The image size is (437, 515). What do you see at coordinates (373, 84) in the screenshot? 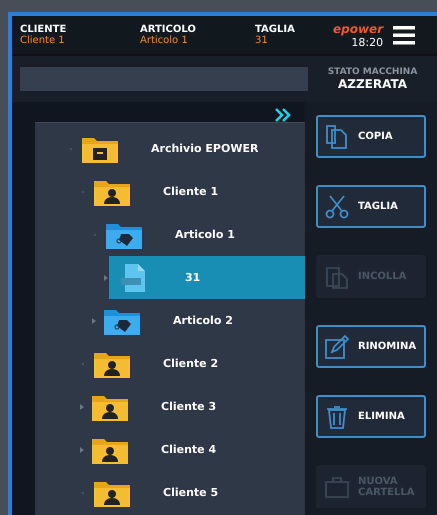
I see `status-value: AZZERATA` at bounding box center [373, 84].